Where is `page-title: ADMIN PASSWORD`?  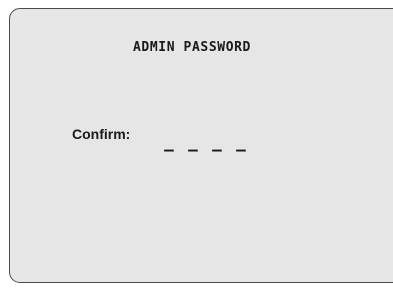 page-title: ADMIN PASSWORD is located at coordinates (192, 47).